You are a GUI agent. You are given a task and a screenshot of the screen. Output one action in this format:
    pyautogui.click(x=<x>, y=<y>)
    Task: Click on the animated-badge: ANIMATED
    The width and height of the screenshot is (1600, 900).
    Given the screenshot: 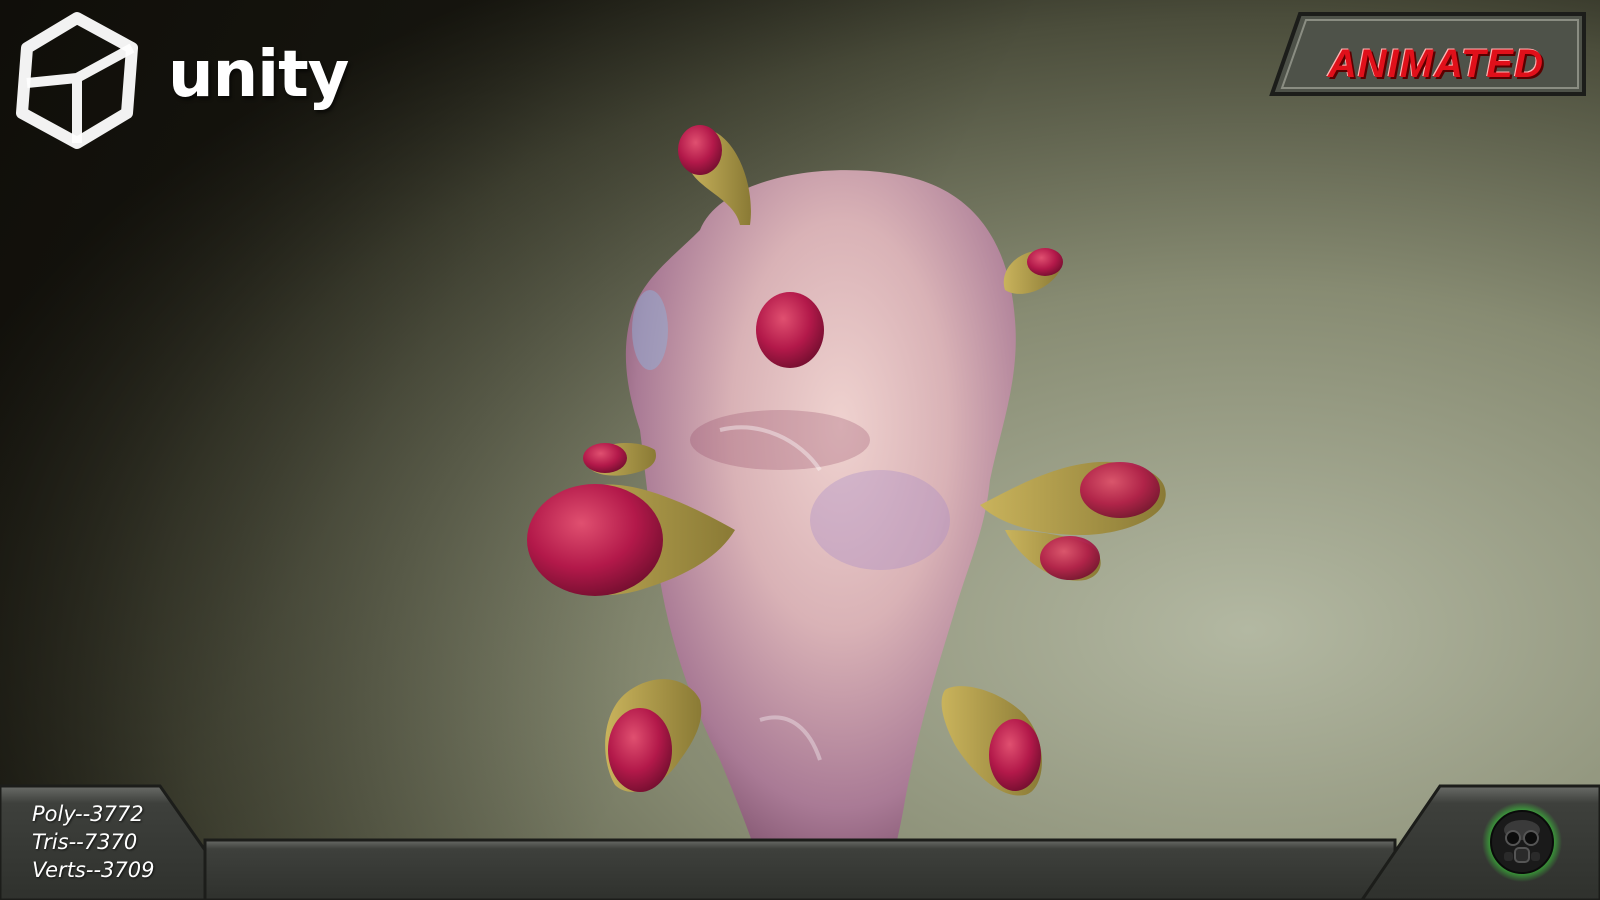 What is the action you would take?
    pyautogui.click(x=1430, y=54)
    